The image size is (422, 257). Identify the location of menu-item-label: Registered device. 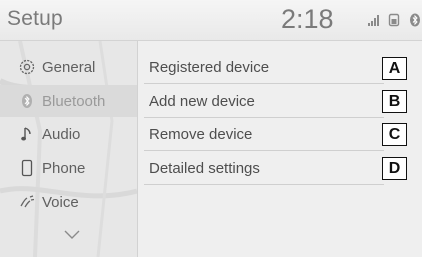
(209, 67).